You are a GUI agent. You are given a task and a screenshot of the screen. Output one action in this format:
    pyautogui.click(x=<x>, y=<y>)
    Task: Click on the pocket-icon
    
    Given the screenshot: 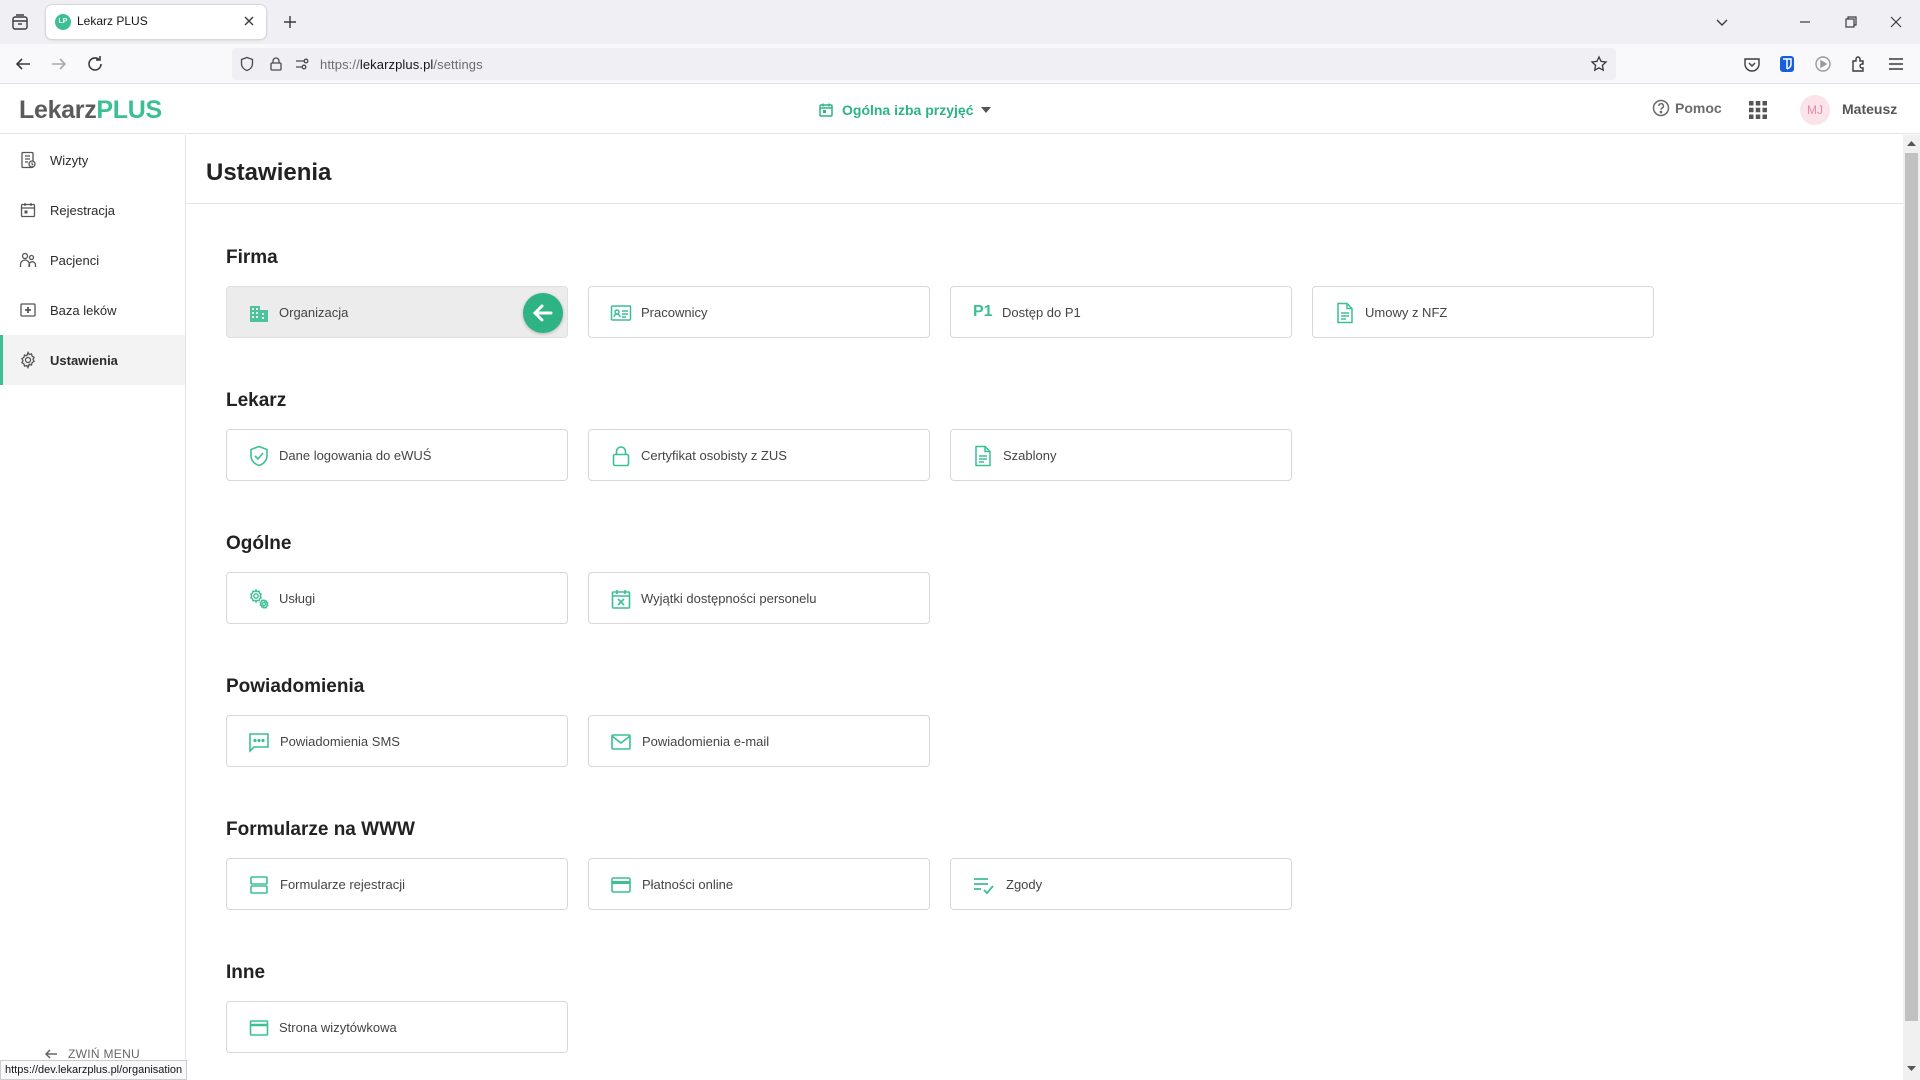 What is the action you would take?
    pyautogui.click(x=1752, y=64)
    